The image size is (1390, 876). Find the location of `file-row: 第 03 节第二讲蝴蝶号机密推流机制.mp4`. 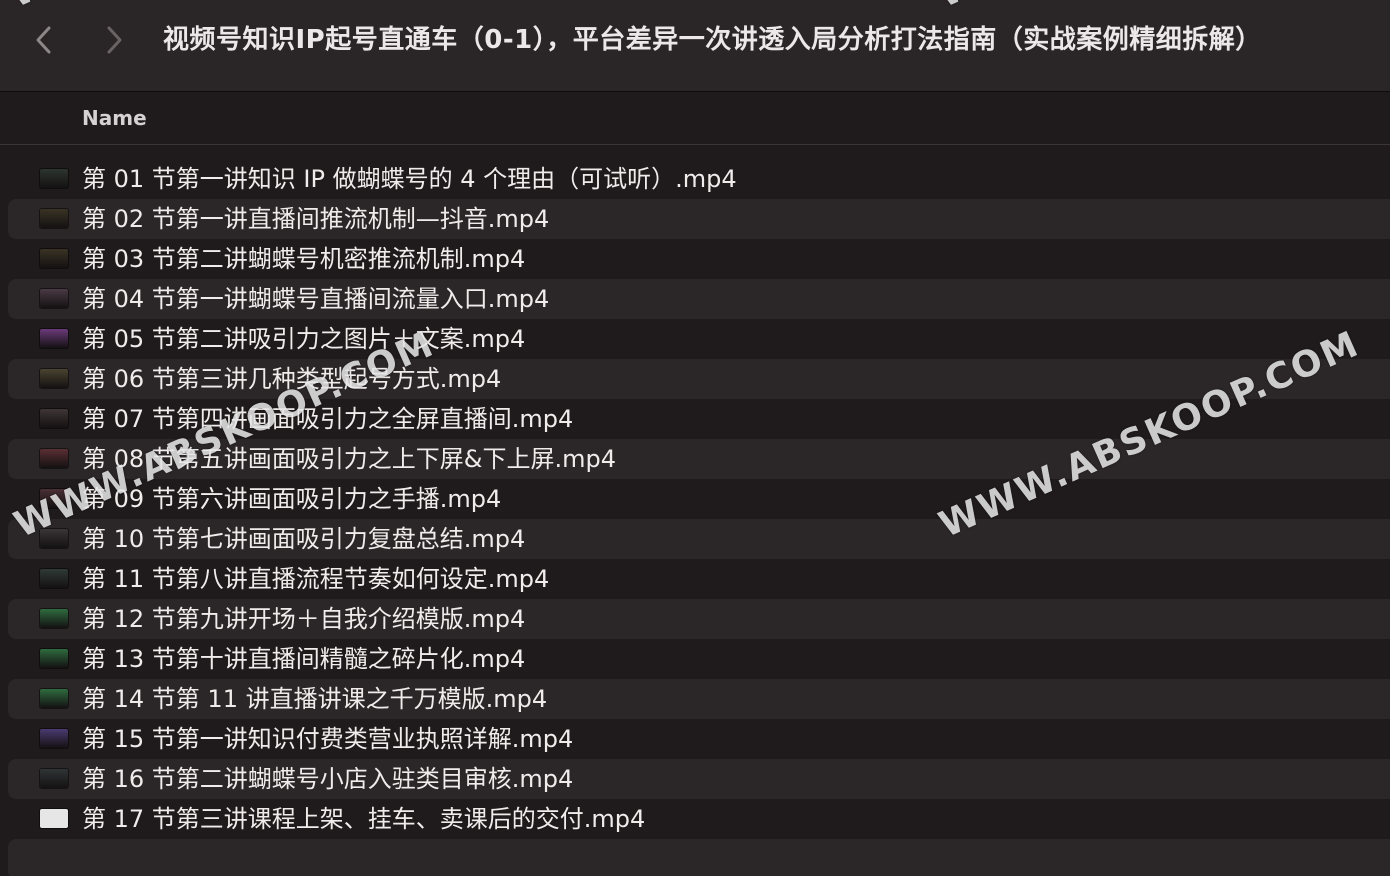

file-row: 第 03 节第二讲蝴蝶号机密推流机制.mp4 is located at coordinates (699, 259).